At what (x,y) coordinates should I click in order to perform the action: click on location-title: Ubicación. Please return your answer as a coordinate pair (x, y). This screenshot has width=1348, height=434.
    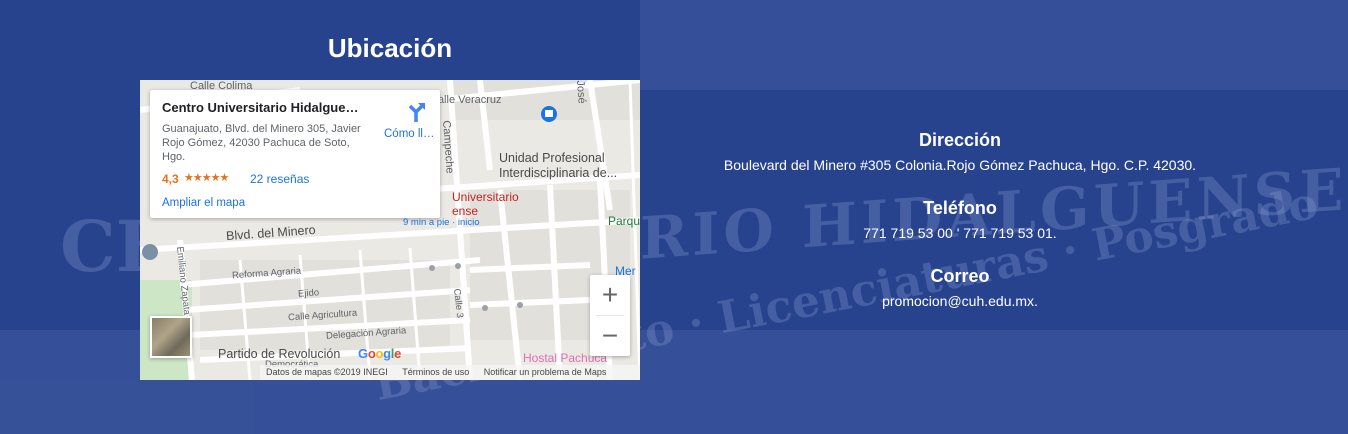
    Looking at the image, I should click on (390, 48).